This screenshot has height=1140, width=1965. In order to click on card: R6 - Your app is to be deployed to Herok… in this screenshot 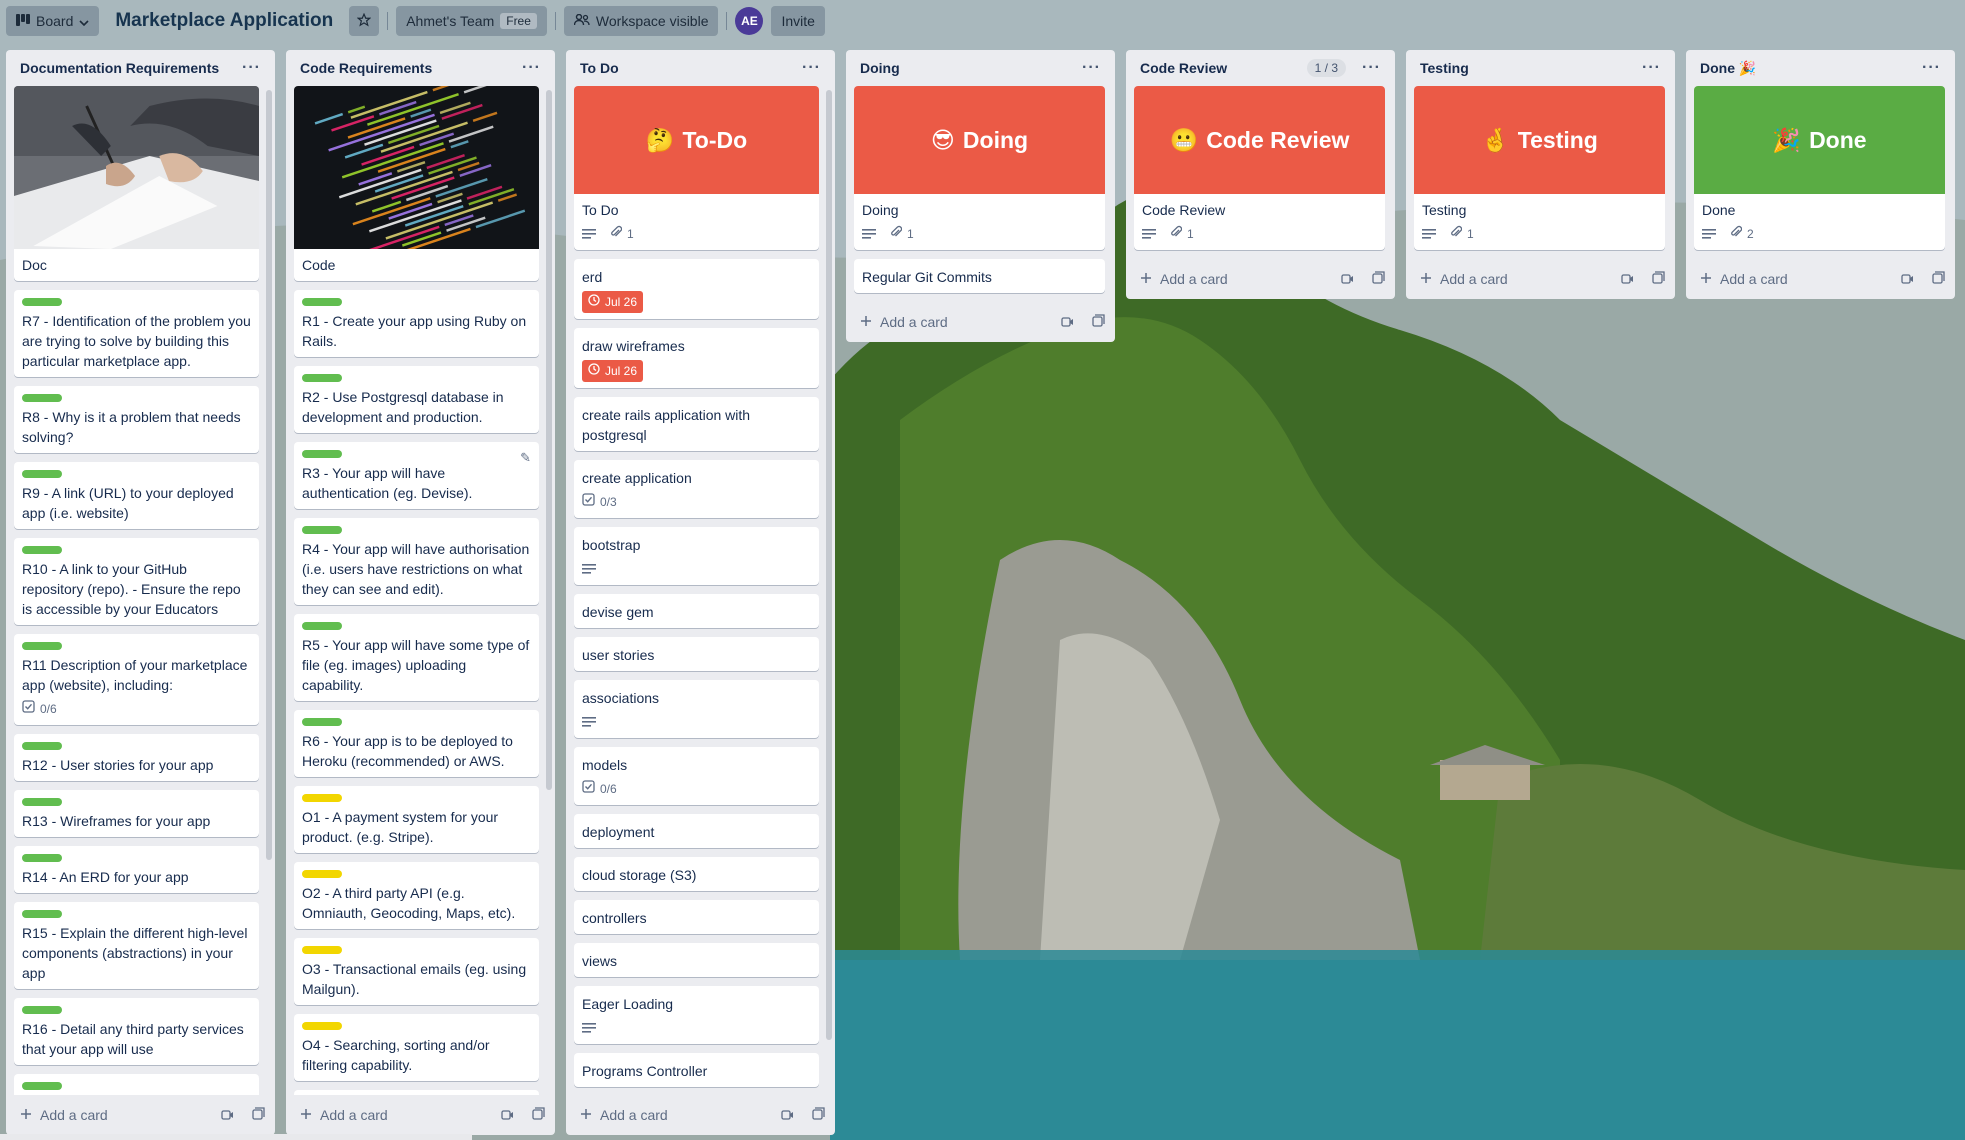, I will do `click(416, 743)`.